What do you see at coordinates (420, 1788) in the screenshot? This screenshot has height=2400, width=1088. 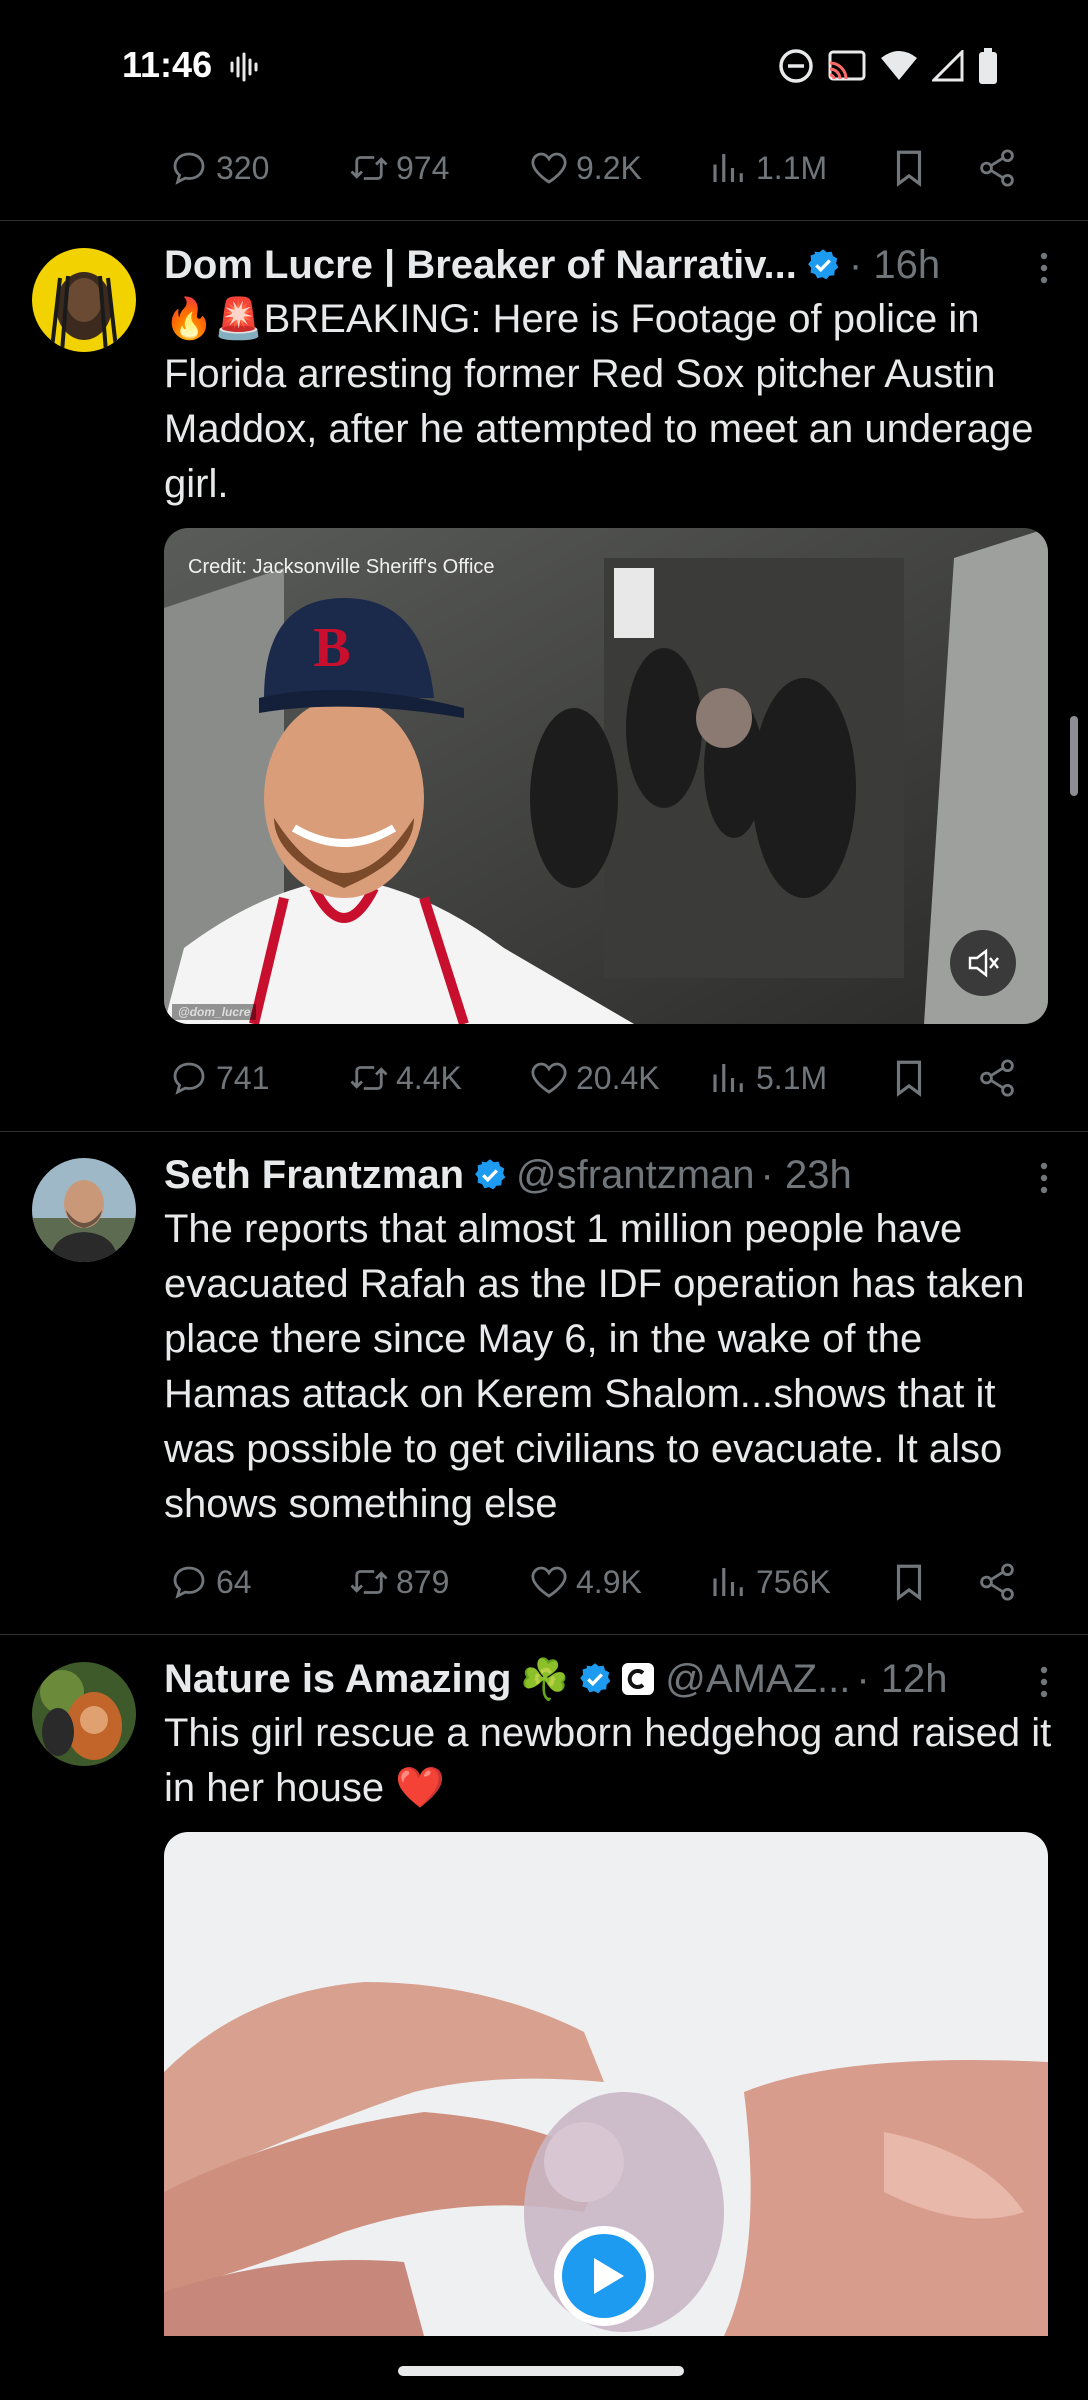 I see `heart-emoji: ❤️` at bounding box center [420, 1788].